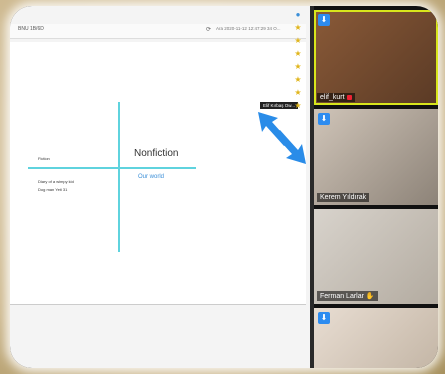 This screenshot has width=445, height=374. I want to click on star-toolbar: ● ★ ★ ★ ★ ★ ★ ★, so click(298, 60).